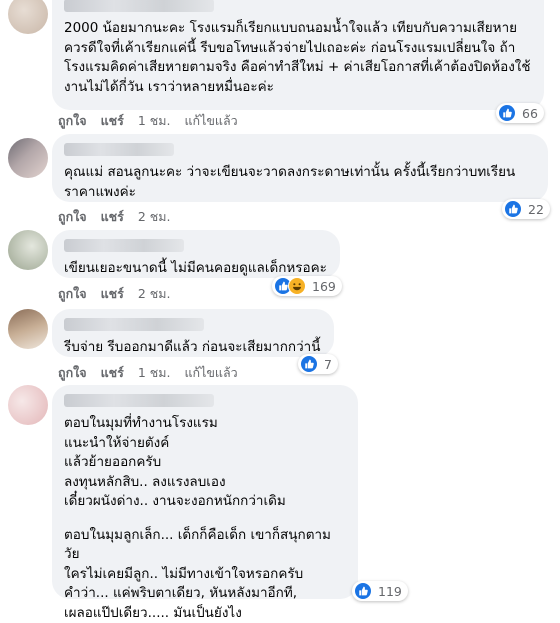  What do you see at coordinates (530, 113) in the screenshot?
I see `reaction-count: 66` at bounding box center [530, 113].